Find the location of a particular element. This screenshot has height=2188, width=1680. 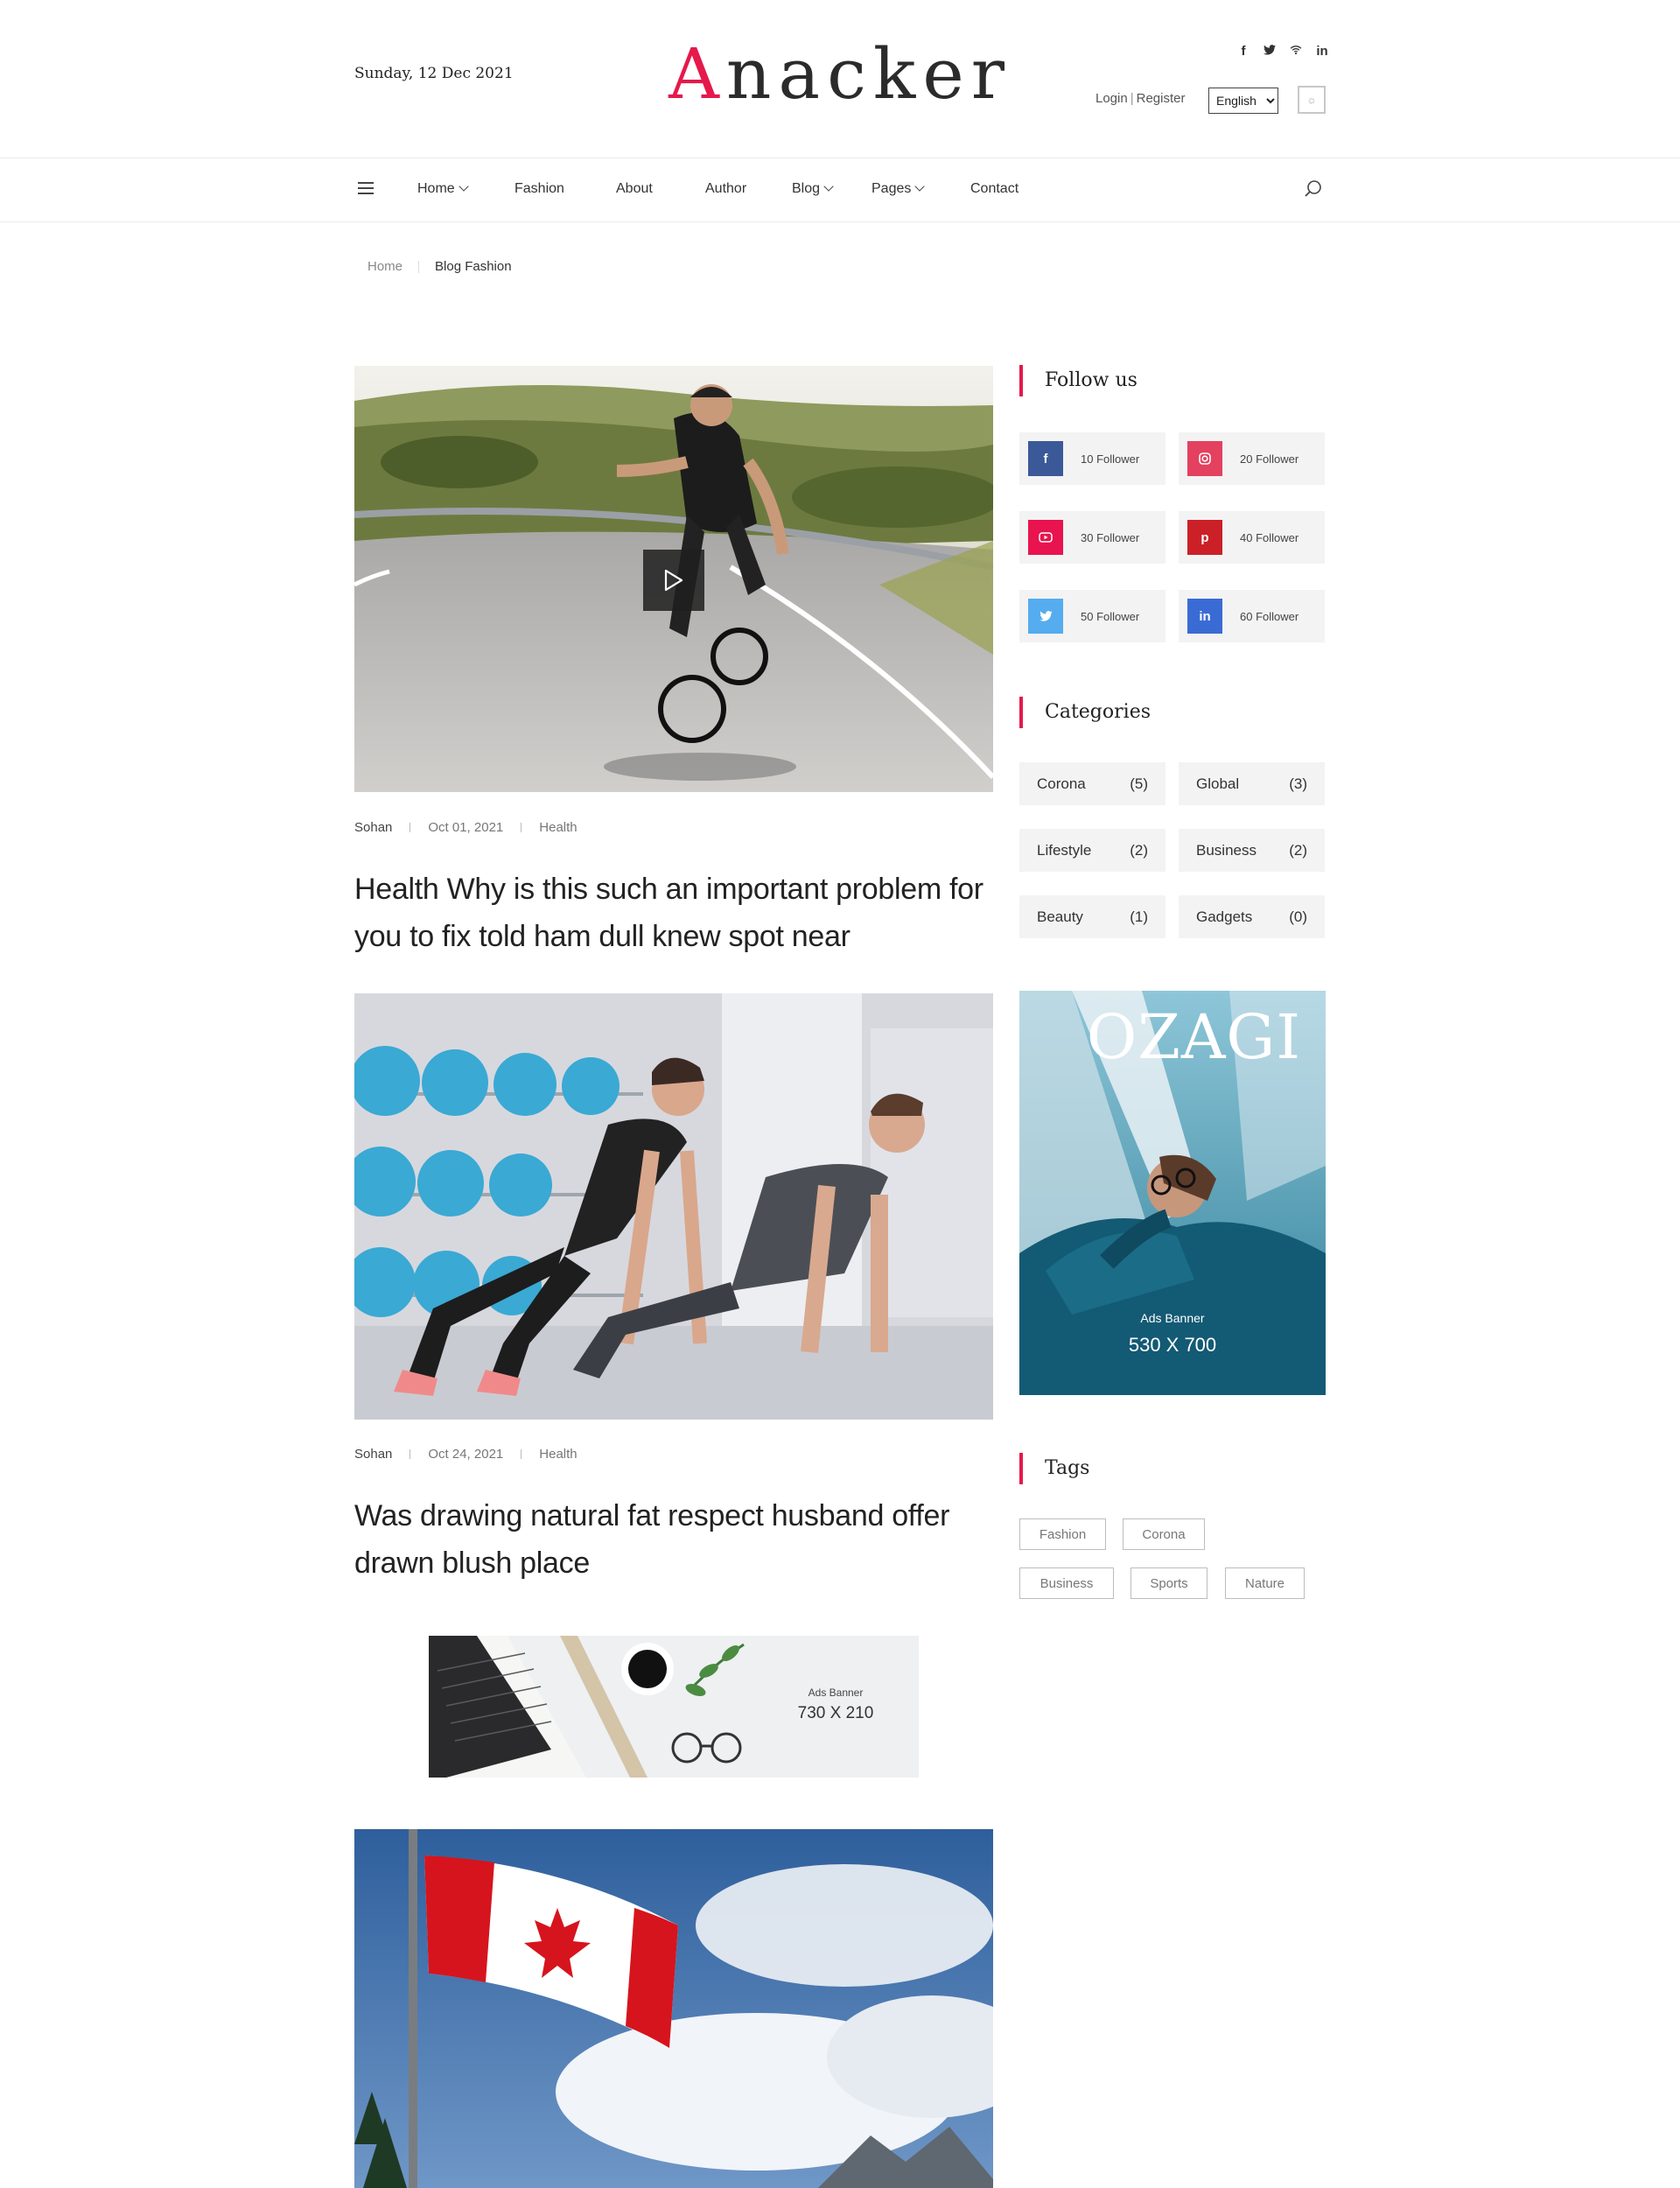

category-count: (5) is located at coordinates (1139, 783).